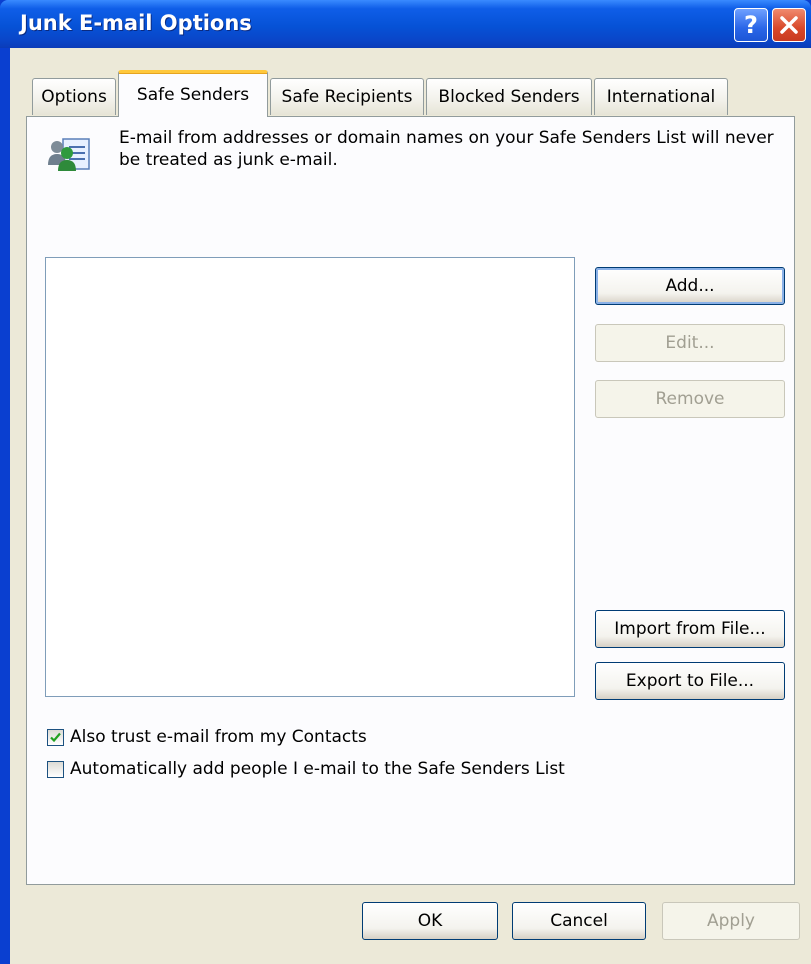 The width and height of the screenshot is (811, 964). I want to click on tab-international: International, so click(661, 96).